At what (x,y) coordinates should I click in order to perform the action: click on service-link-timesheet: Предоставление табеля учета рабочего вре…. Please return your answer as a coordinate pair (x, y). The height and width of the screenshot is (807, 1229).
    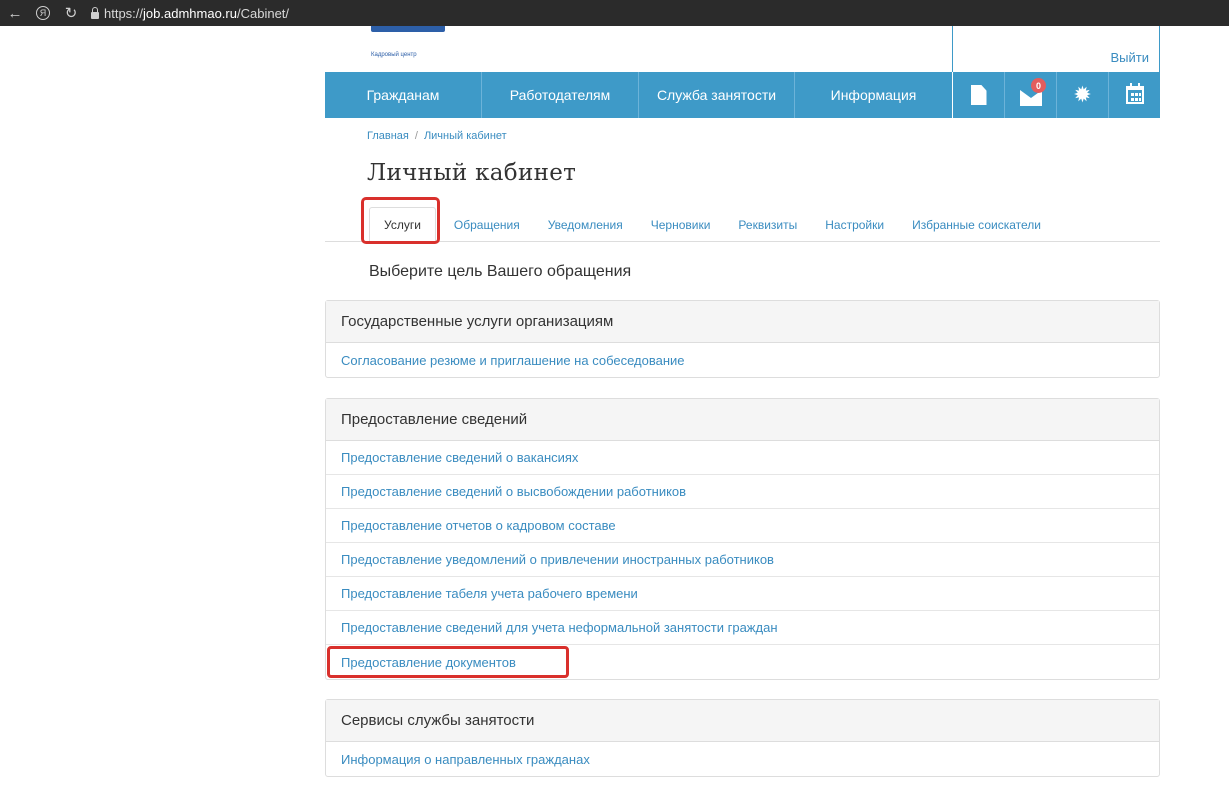
    Looking at the image, I should click on (742, 594).